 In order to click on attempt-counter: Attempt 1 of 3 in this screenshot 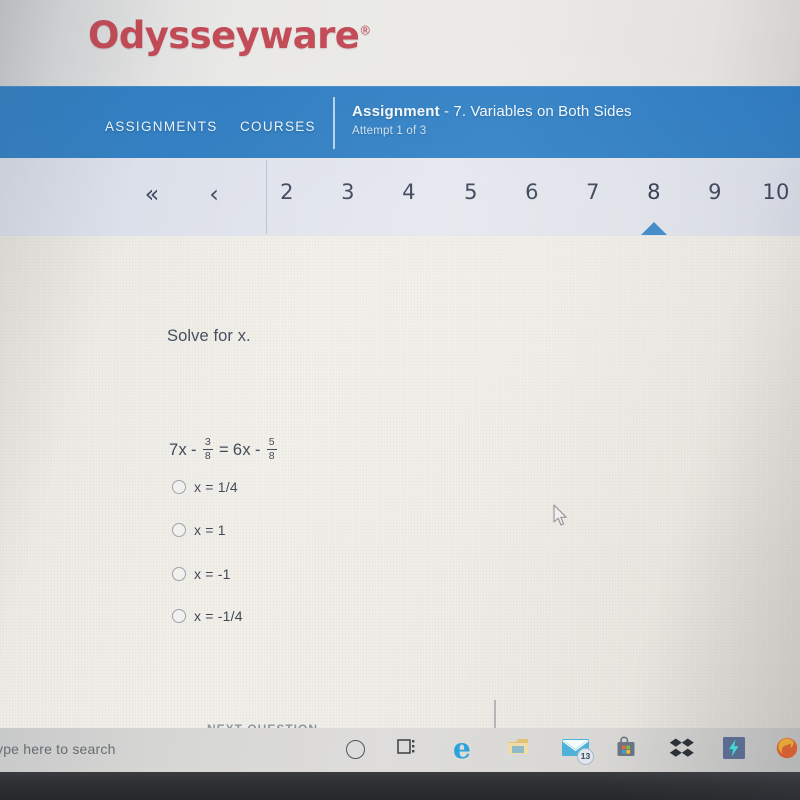, I will do `click(389, 131)`.